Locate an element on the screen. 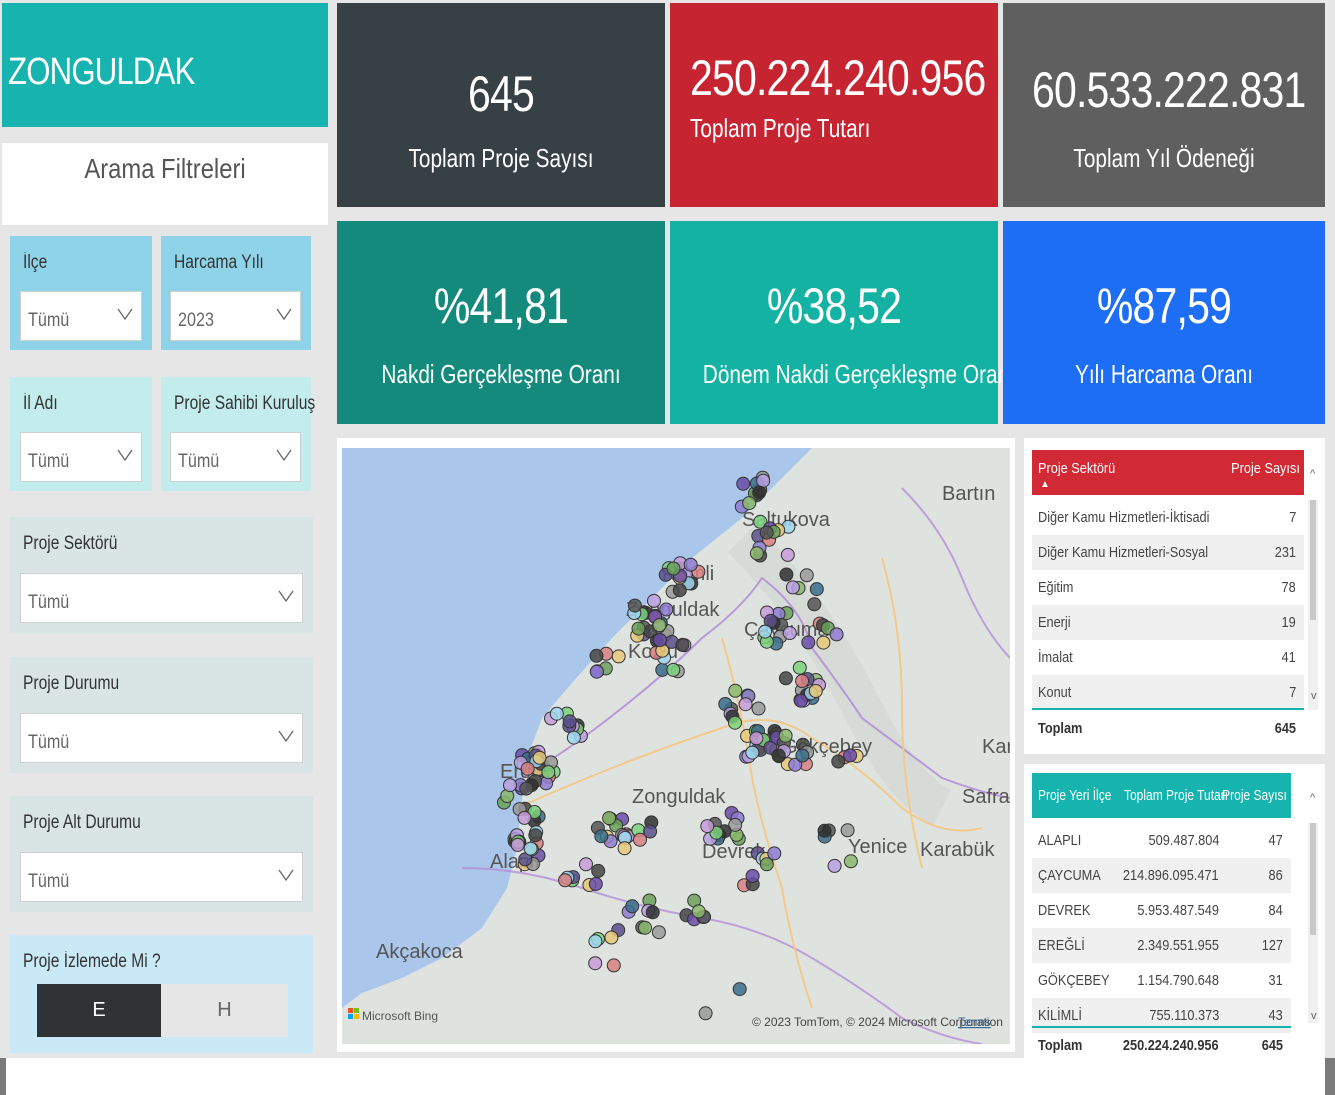  table-row: Diğer Kamu Hizmetleri-İktisadi 7 is located at coordinates (1168, 517).